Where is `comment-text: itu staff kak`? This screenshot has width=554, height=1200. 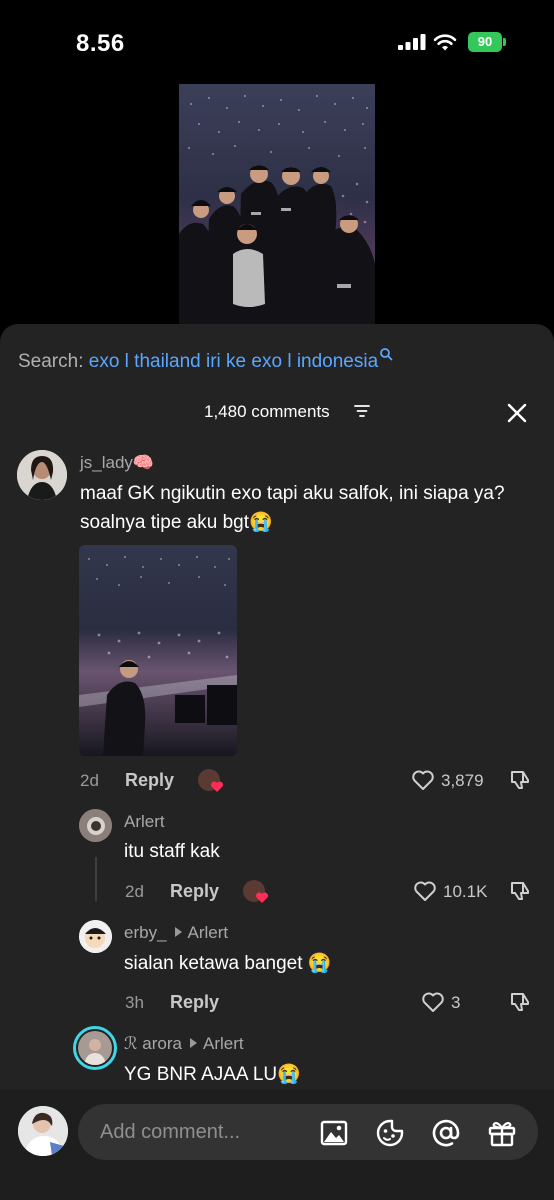 comment-text: itu staff kak is located at coordinates (172, 851).